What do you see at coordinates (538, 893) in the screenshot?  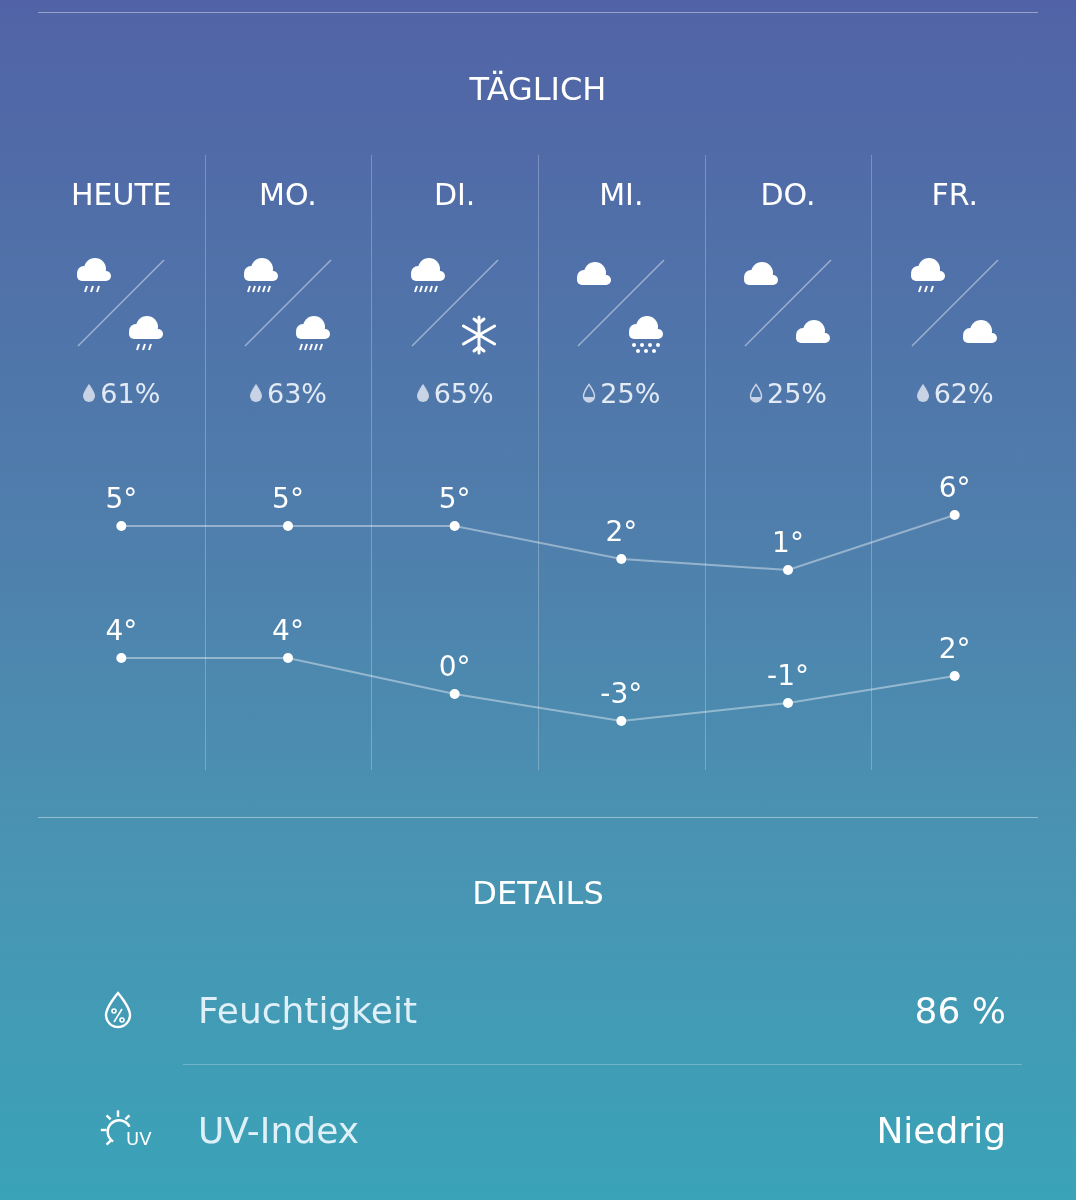 I see `section-title: DETAILS` at bounding box center [538, 893].